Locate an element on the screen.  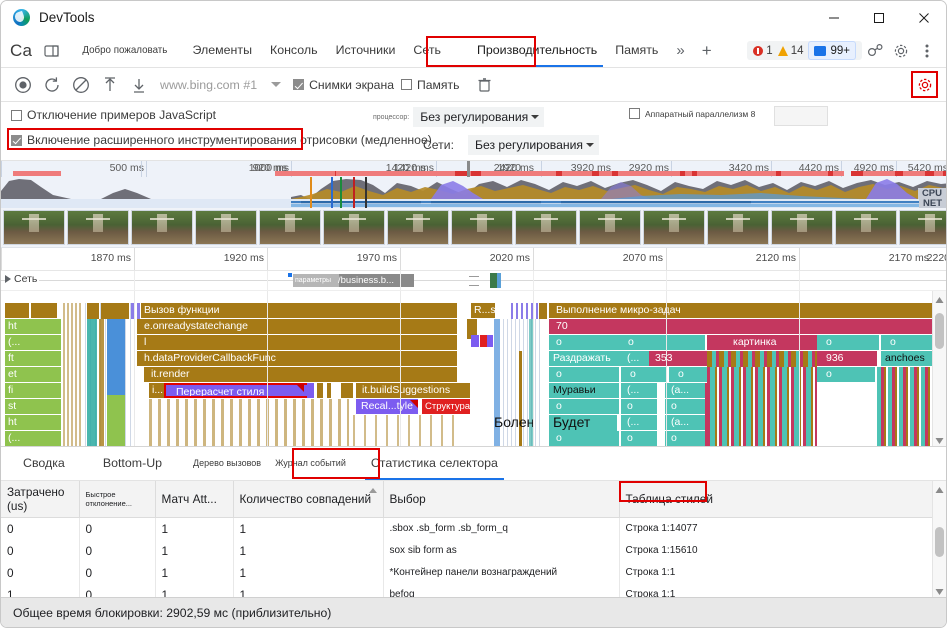
tab-memory: Память is located at coordinates (636, 50).